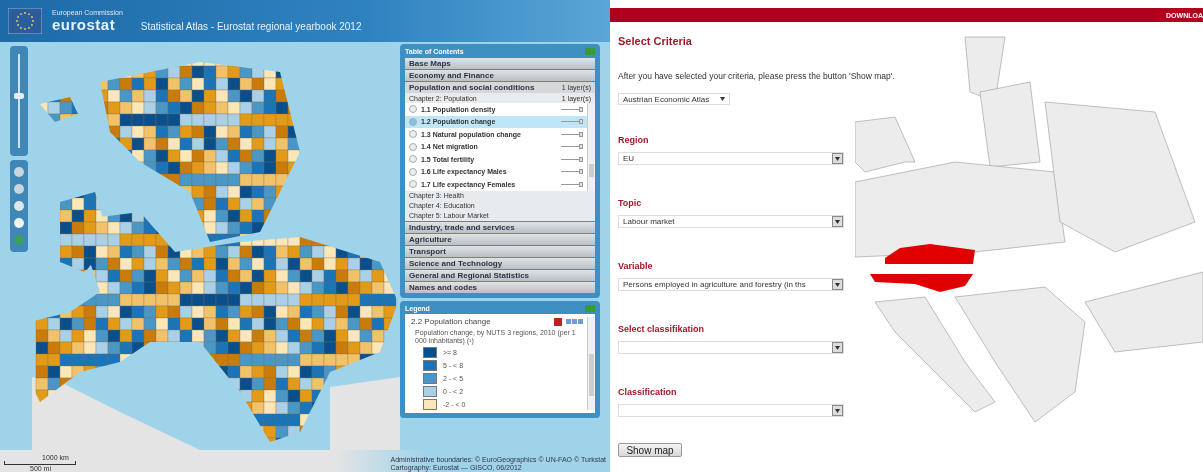 The height and width of the screenshot is (472, 1203). Describe the element at coordinates (500, 251) in the screenshot. I see `theme-row: Transport` at that location.